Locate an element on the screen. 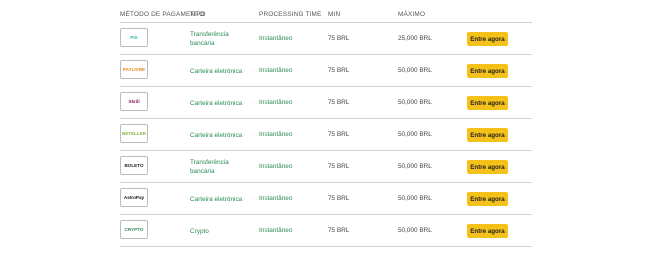 Image resolution: width=650 pixels, height=266 pixels. logo-text: CRYPTO is located at coordinates (134, 229).